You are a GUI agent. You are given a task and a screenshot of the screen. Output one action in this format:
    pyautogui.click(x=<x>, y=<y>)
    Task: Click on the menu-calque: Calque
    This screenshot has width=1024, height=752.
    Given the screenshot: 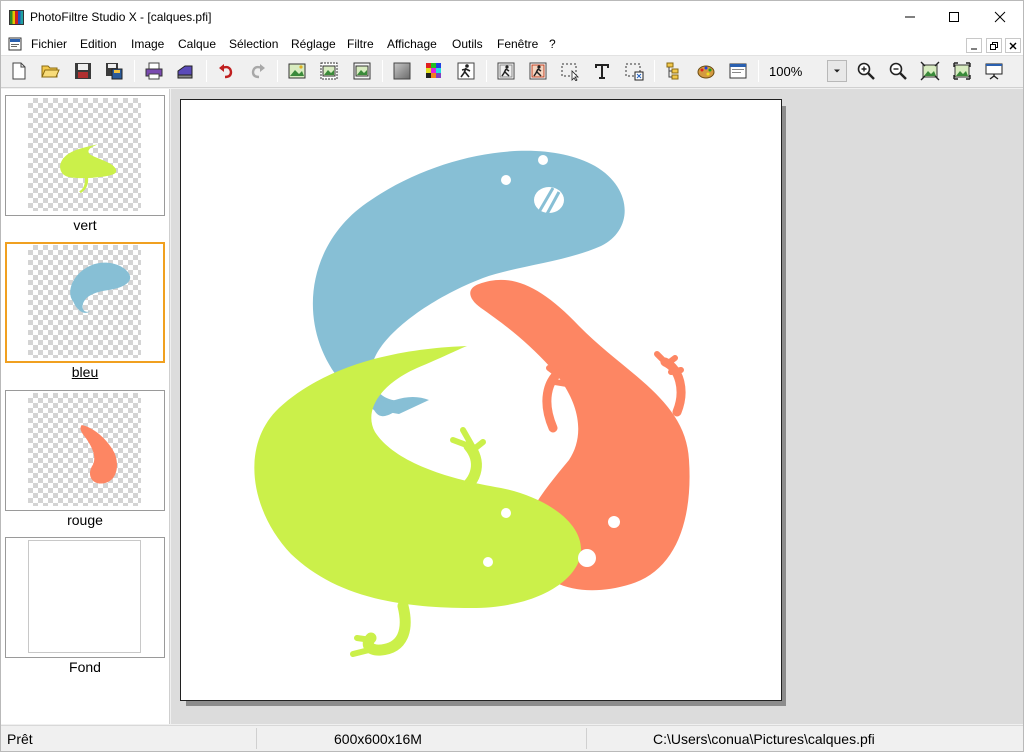 What is the action you would take?
    pyautogui.click(x=197, y=44)
    